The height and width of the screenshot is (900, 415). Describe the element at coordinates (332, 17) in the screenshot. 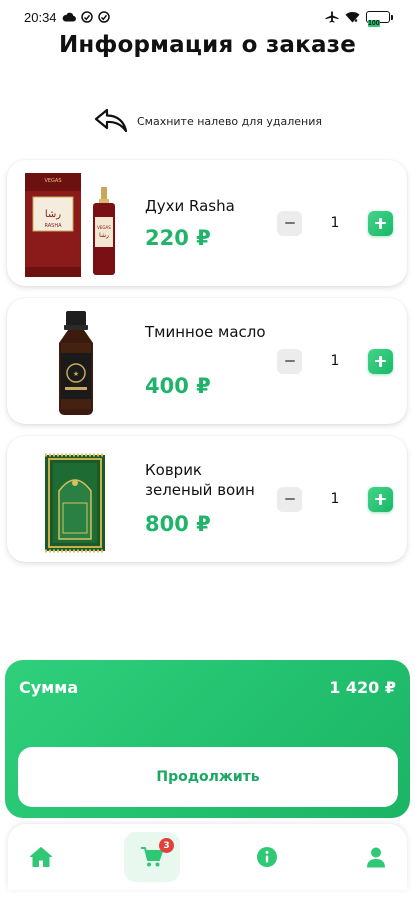

I see `airplane-icon` at that location.